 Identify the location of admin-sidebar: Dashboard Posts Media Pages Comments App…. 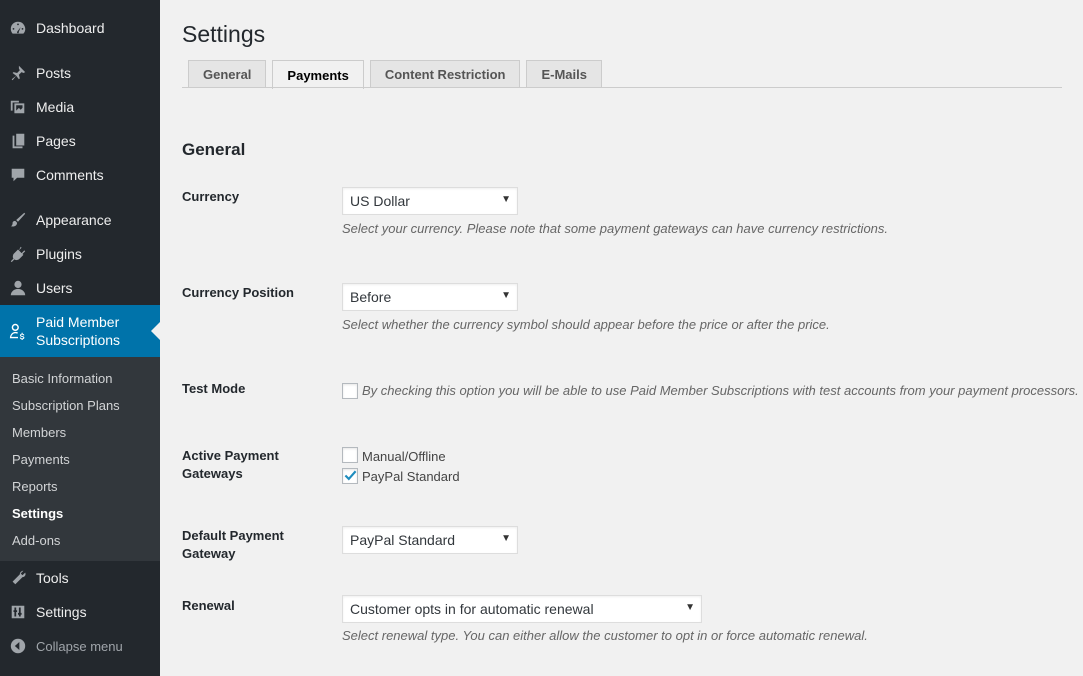
(80, 338).